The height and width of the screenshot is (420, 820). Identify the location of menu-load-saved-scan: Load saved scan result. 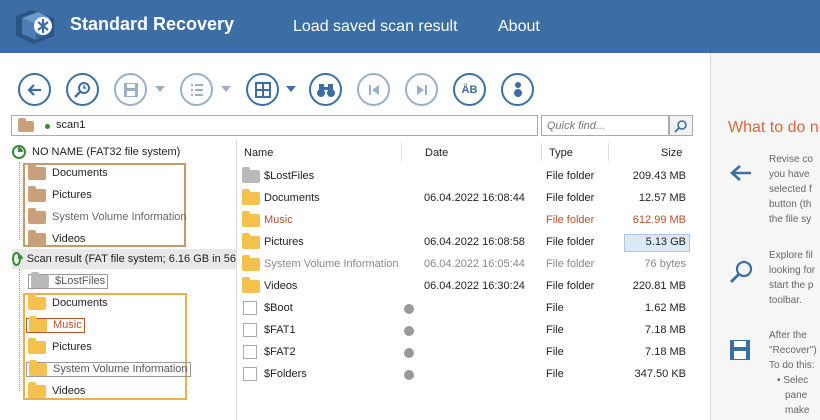
(375, 27).